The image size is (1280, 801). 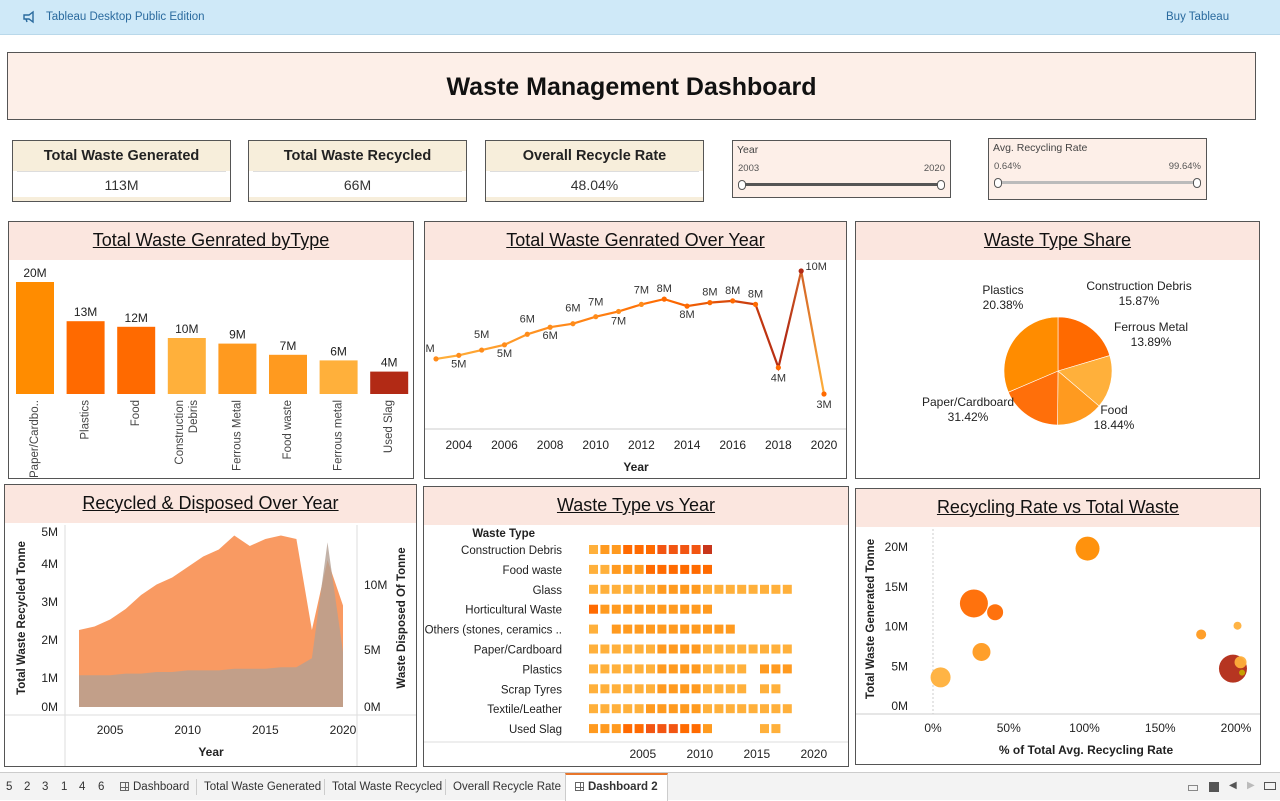 I want to click on tab-sheet-4: 4, so click(x=82, y=787).